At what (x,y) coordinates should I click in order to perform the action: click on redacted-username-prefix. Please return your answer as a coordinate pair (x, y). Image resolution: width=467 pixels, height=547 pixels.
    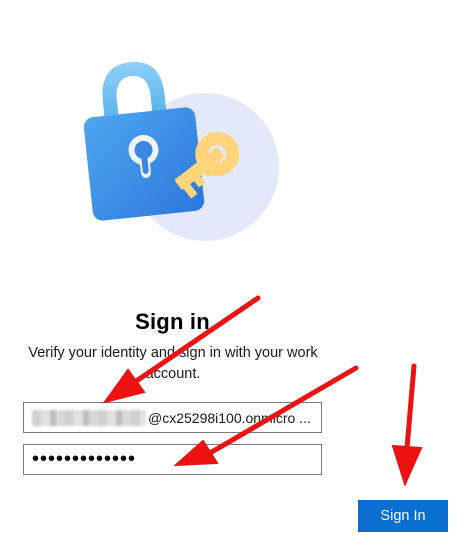
    Looking at the image, I should click on (89, 417).